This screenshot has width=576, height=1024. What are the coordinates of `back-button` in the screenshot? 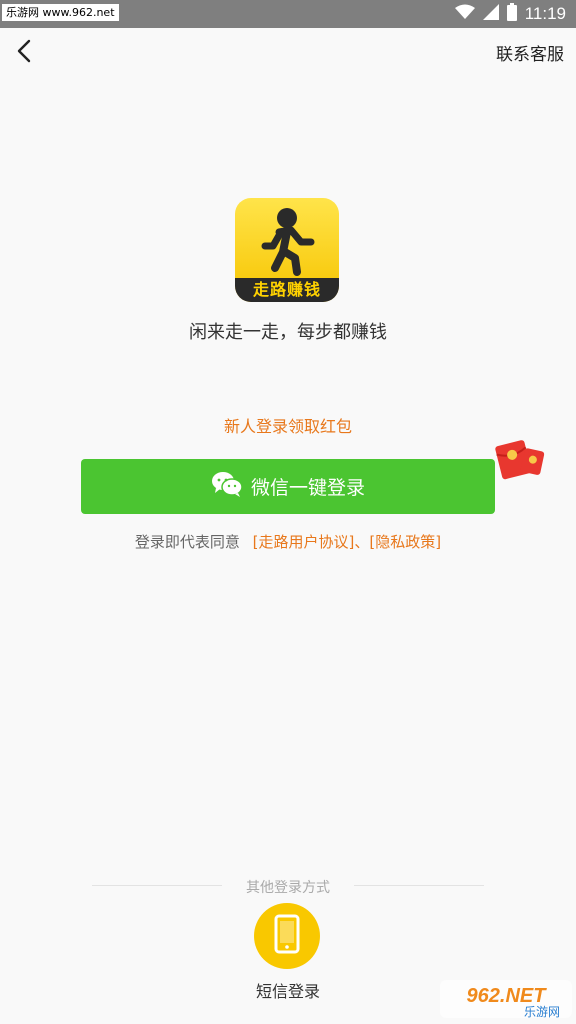 It's located at (24, 53).